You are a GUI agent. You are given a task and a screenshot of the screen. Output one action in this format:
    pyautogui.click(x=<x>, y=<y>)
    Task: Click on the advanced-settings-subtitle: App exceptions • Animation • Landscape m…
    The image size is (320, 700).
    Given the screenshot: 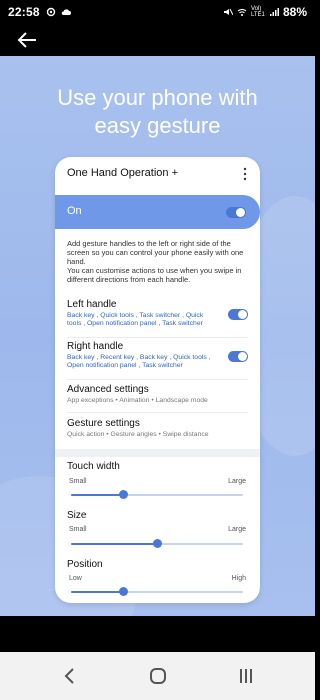 What is the action you would take?
    pyautogui.click(x=137, y=400)
    